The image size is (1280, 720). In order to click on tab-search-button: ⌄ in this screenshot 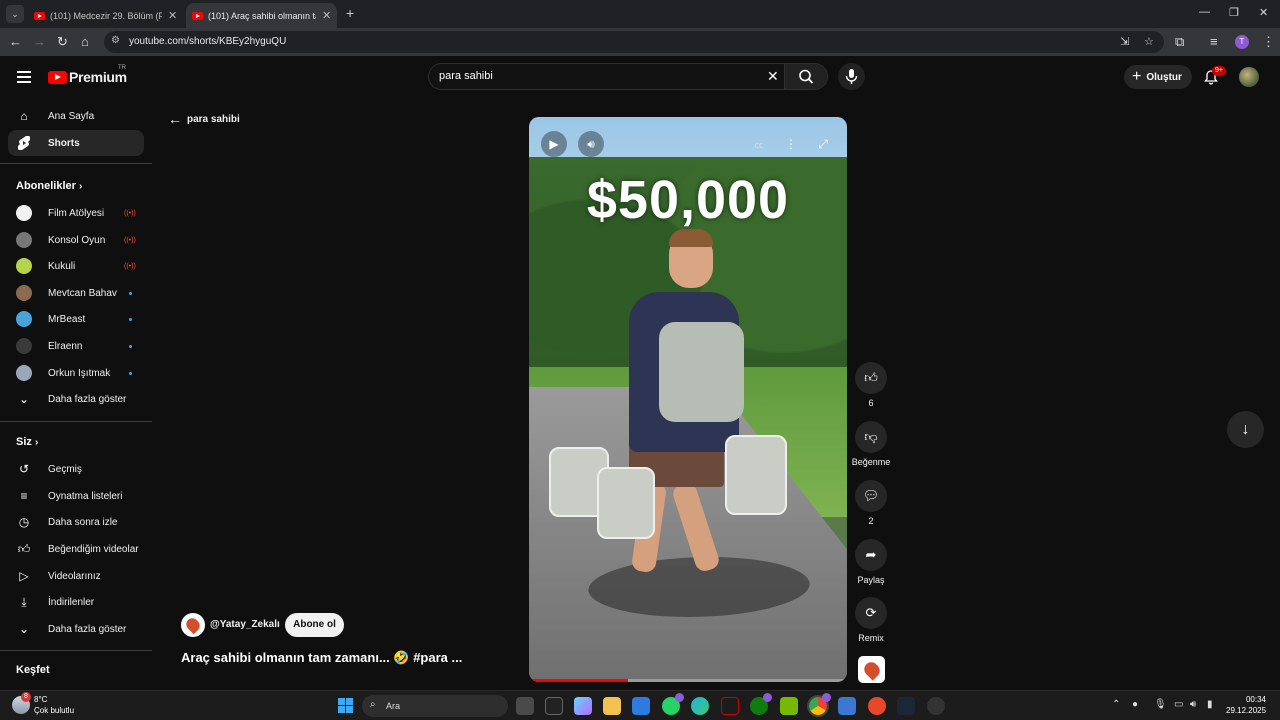, I will do `click(15, 14)`.